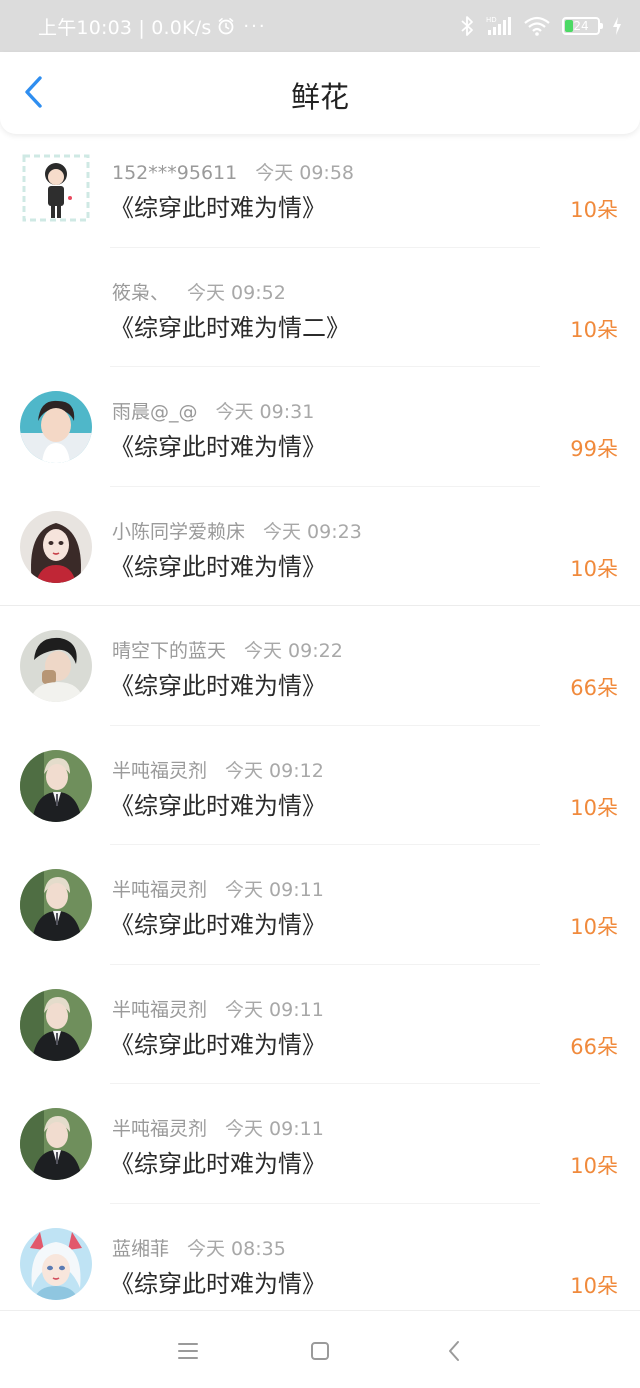  I want to click on page-header: 鲜花, so click(320, 93).